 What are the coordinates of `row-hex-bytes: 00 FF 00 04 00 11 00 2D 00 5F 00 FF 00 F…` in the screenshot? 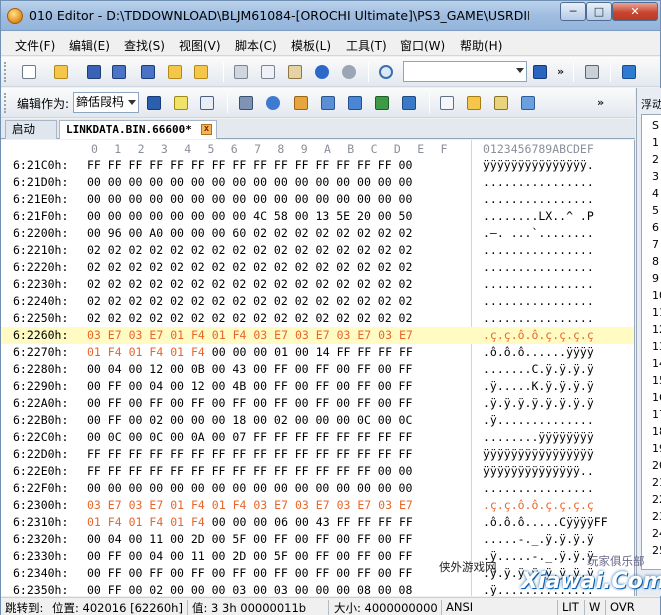 It's located at (249, 556).